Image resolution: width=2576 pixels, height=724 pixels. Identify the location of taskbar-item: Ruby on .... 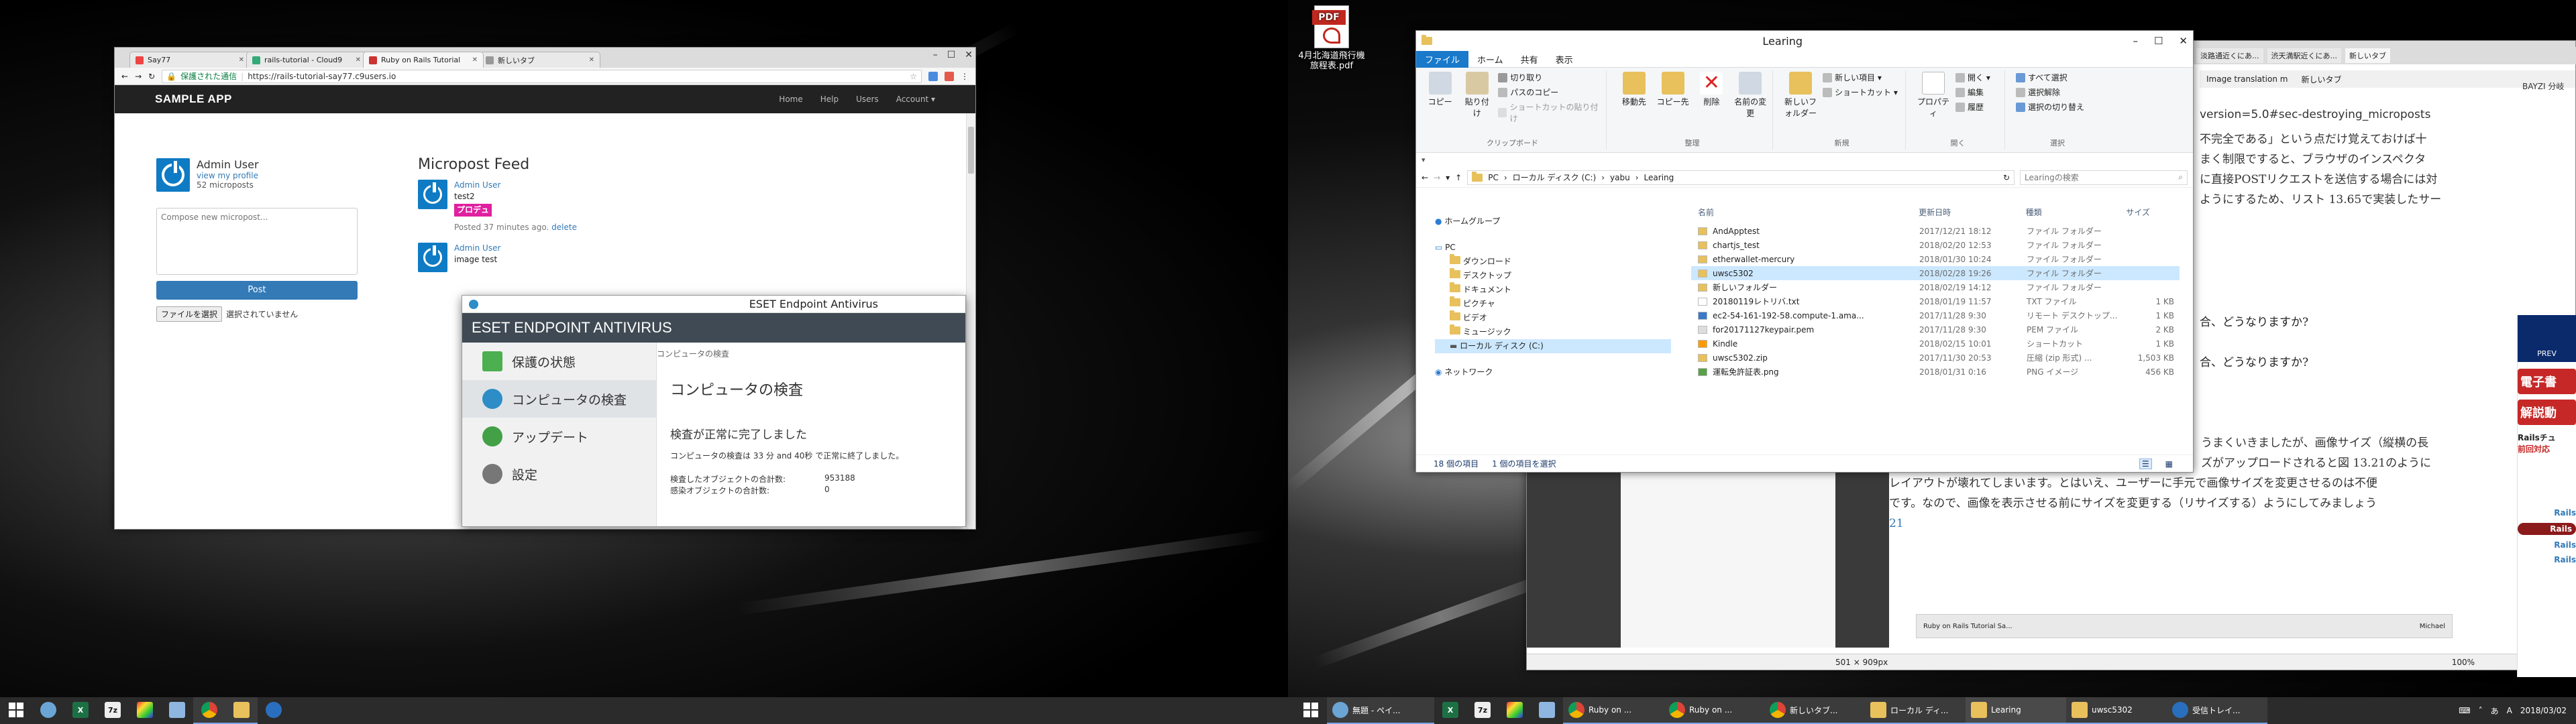
(1714, 710).